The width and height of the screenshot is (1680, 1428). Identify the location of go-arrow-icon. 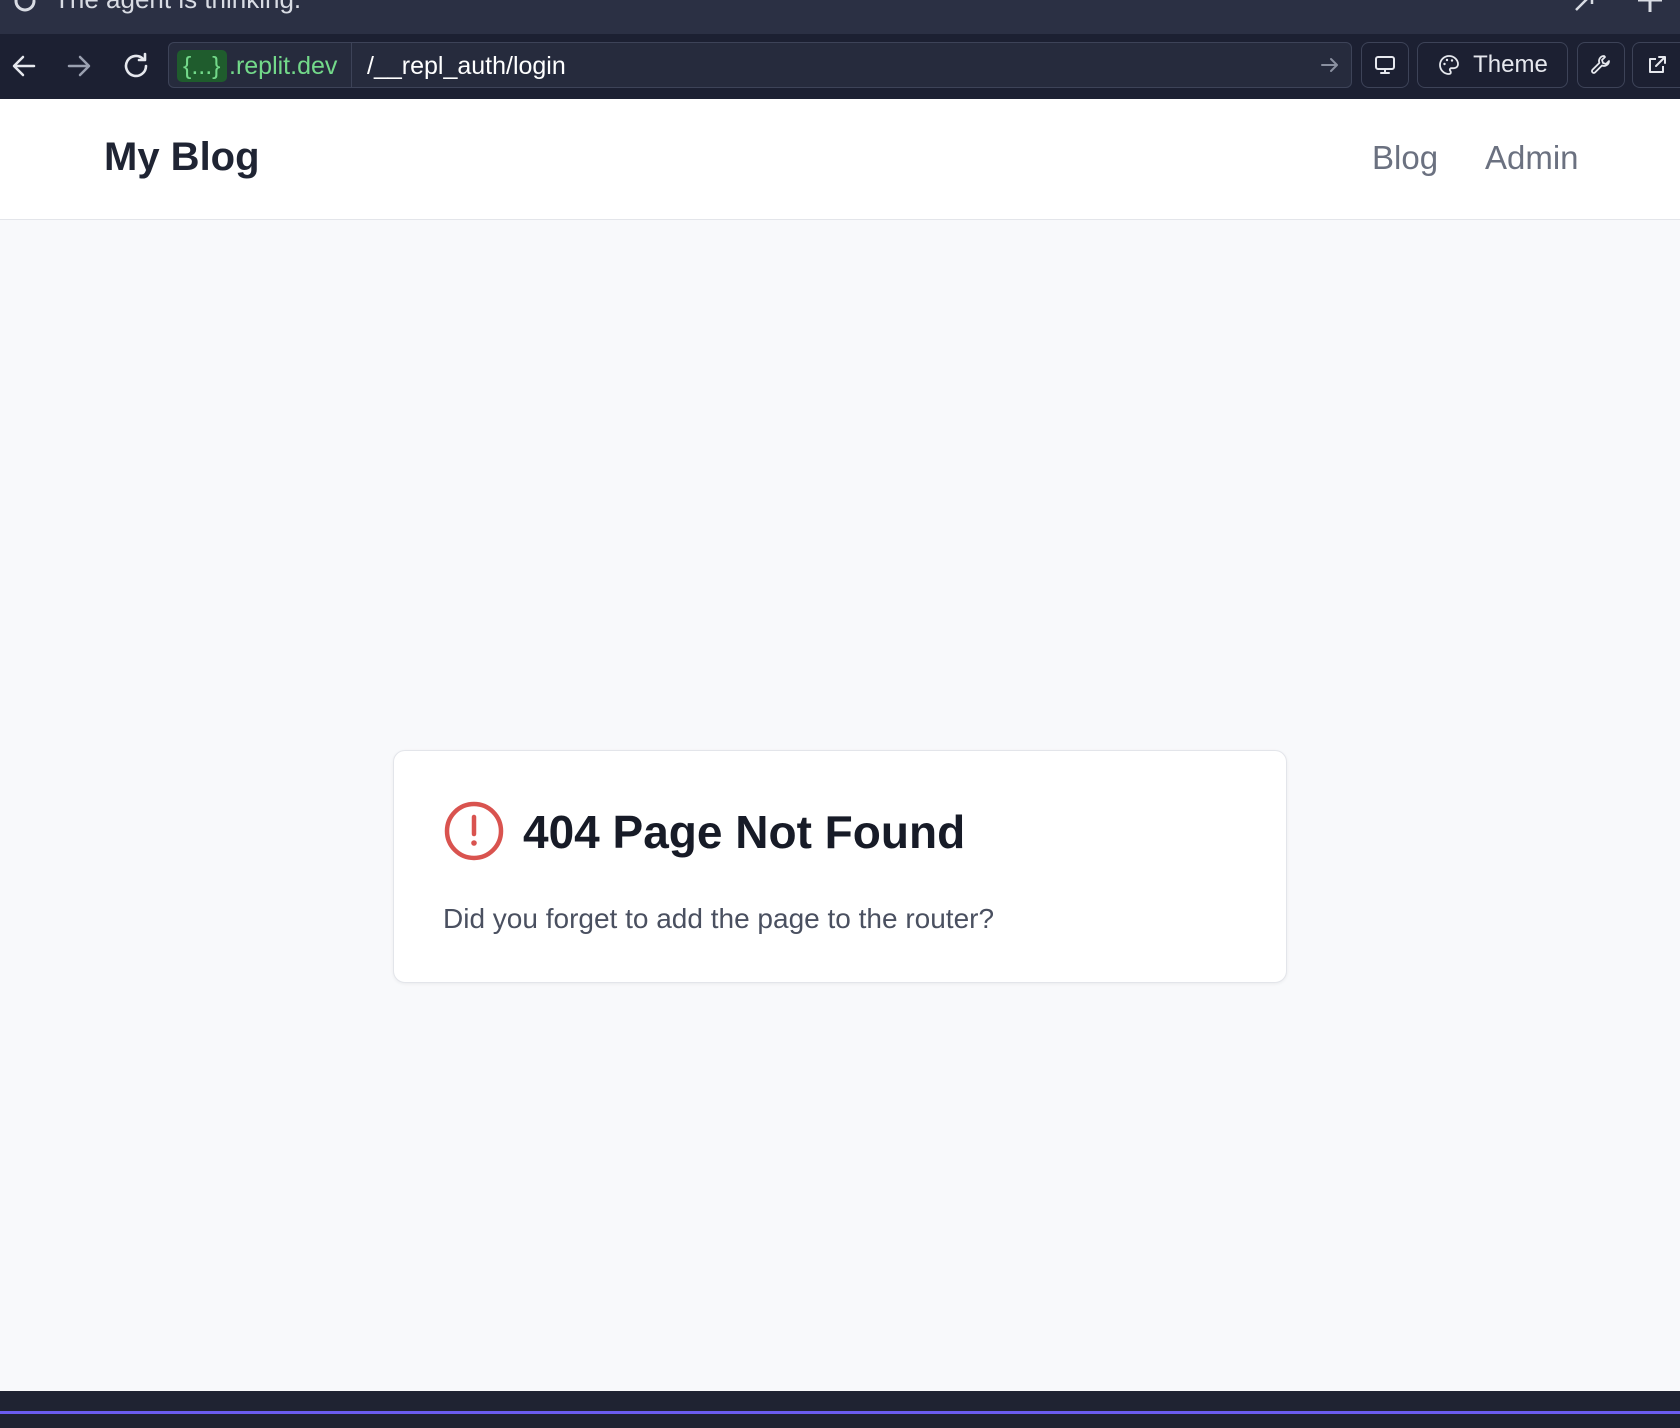
(1330, 67).